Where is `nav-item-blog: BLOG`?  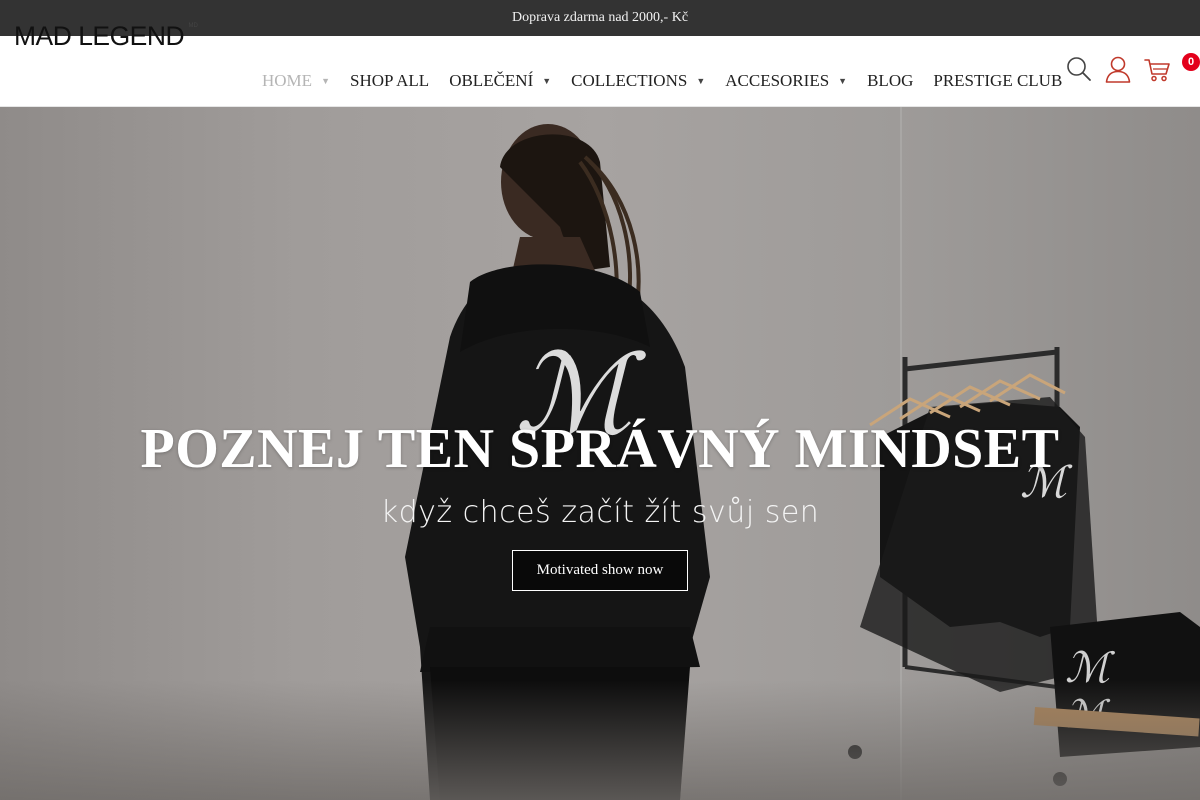 nav-item-blog: BLOG is located at coordinates (890, 71).